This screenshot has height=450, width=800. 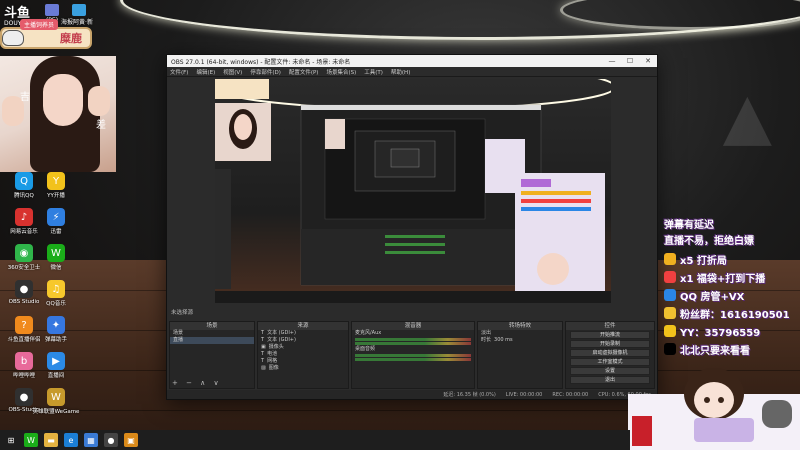 What do you see at coordinates (25, 97) in the screenshot?
I see `webcam-text-left: 吉` at bounding box center [25, 97].